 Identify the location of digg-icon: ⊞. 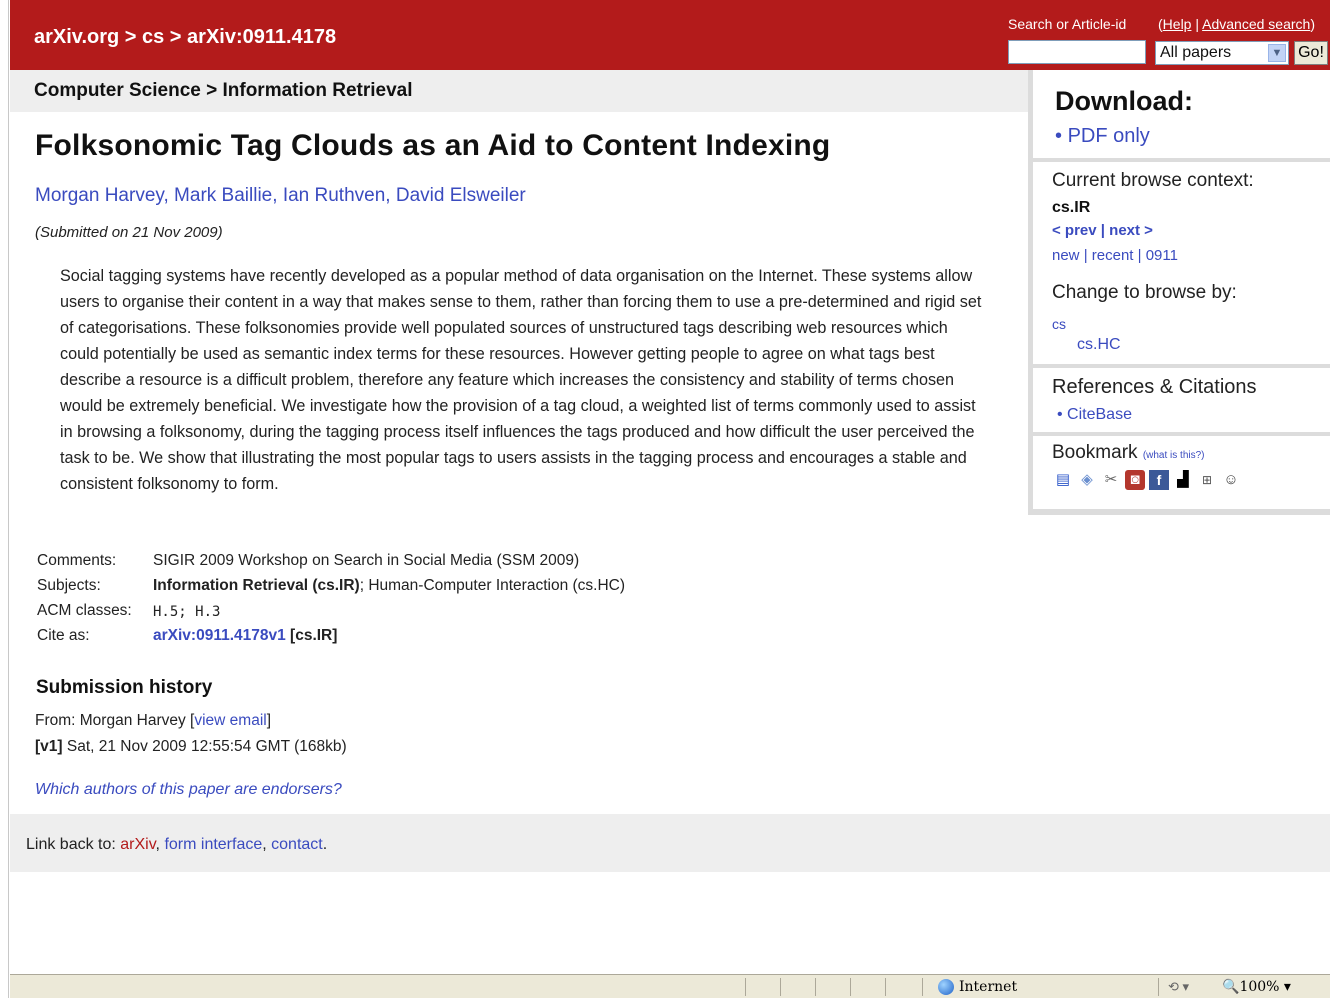
(1207, 480).